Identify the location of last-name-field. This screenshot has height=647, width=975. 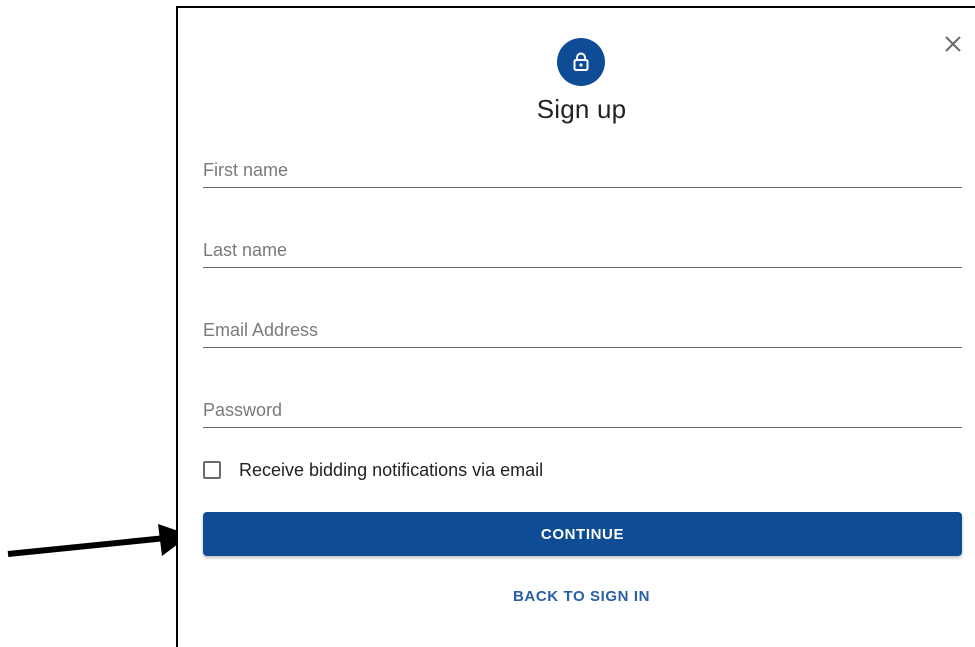
(582, 249).